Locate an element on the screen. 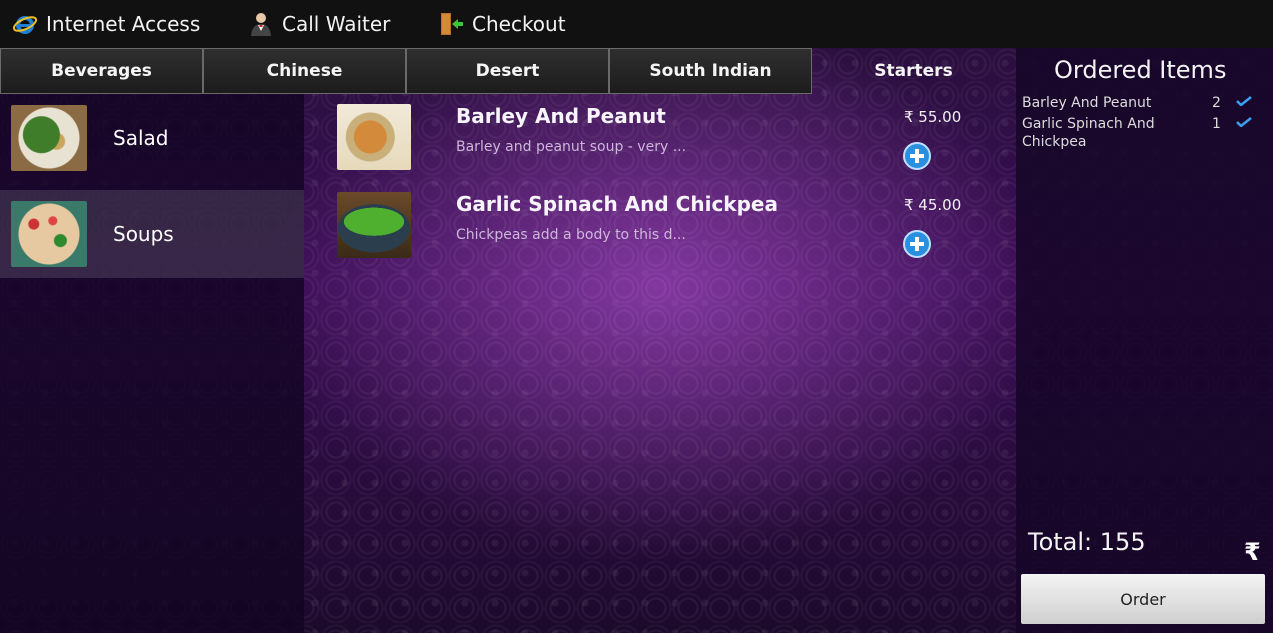  subcategory-label: Soups is located at coordinates (143, 234).